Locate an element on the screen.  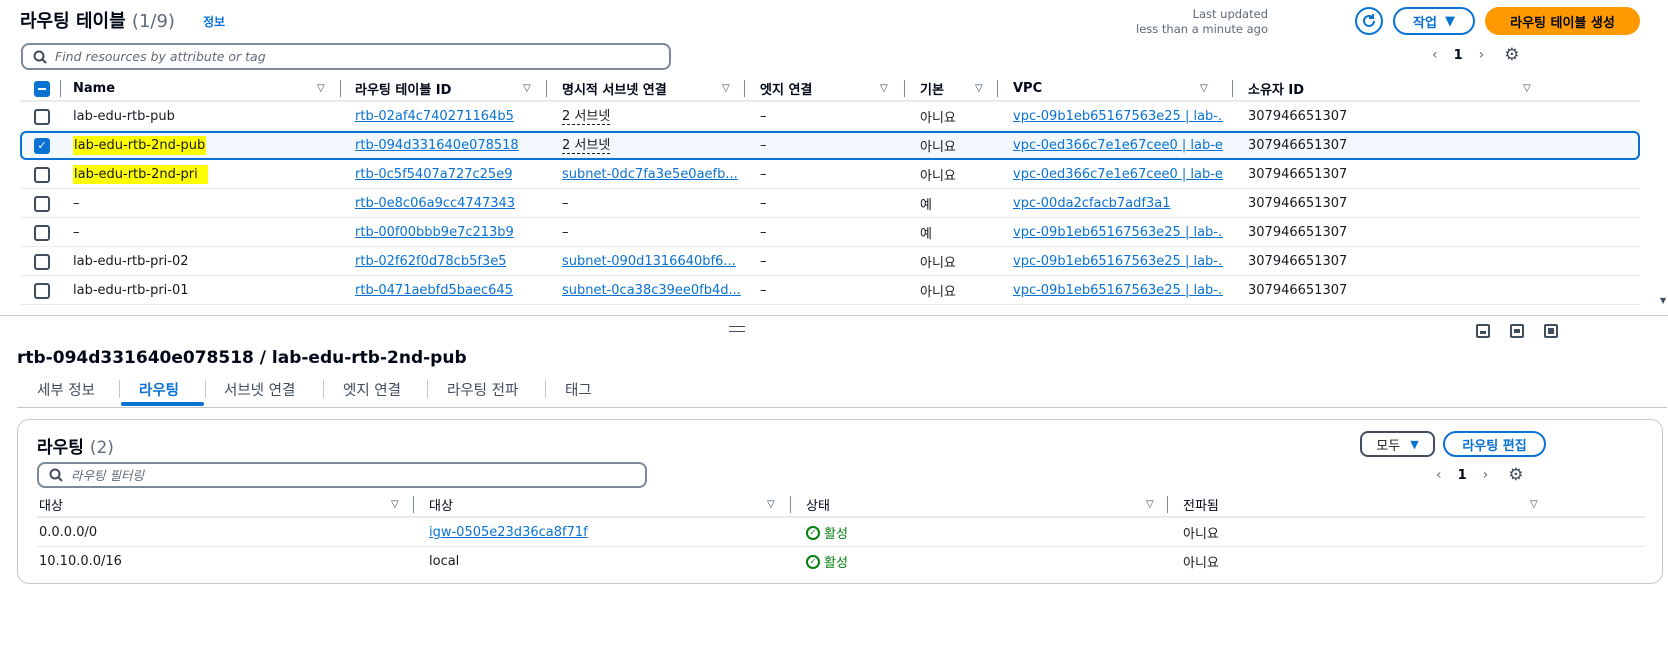
routes-filter-field is located at coordinates (342, 475).